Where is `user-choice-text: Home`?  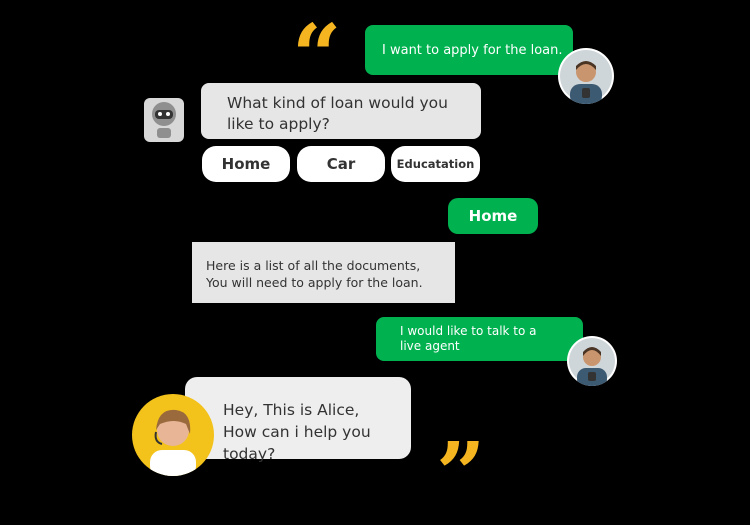 user-choice-text: Home is located at coordinates (493, 216).